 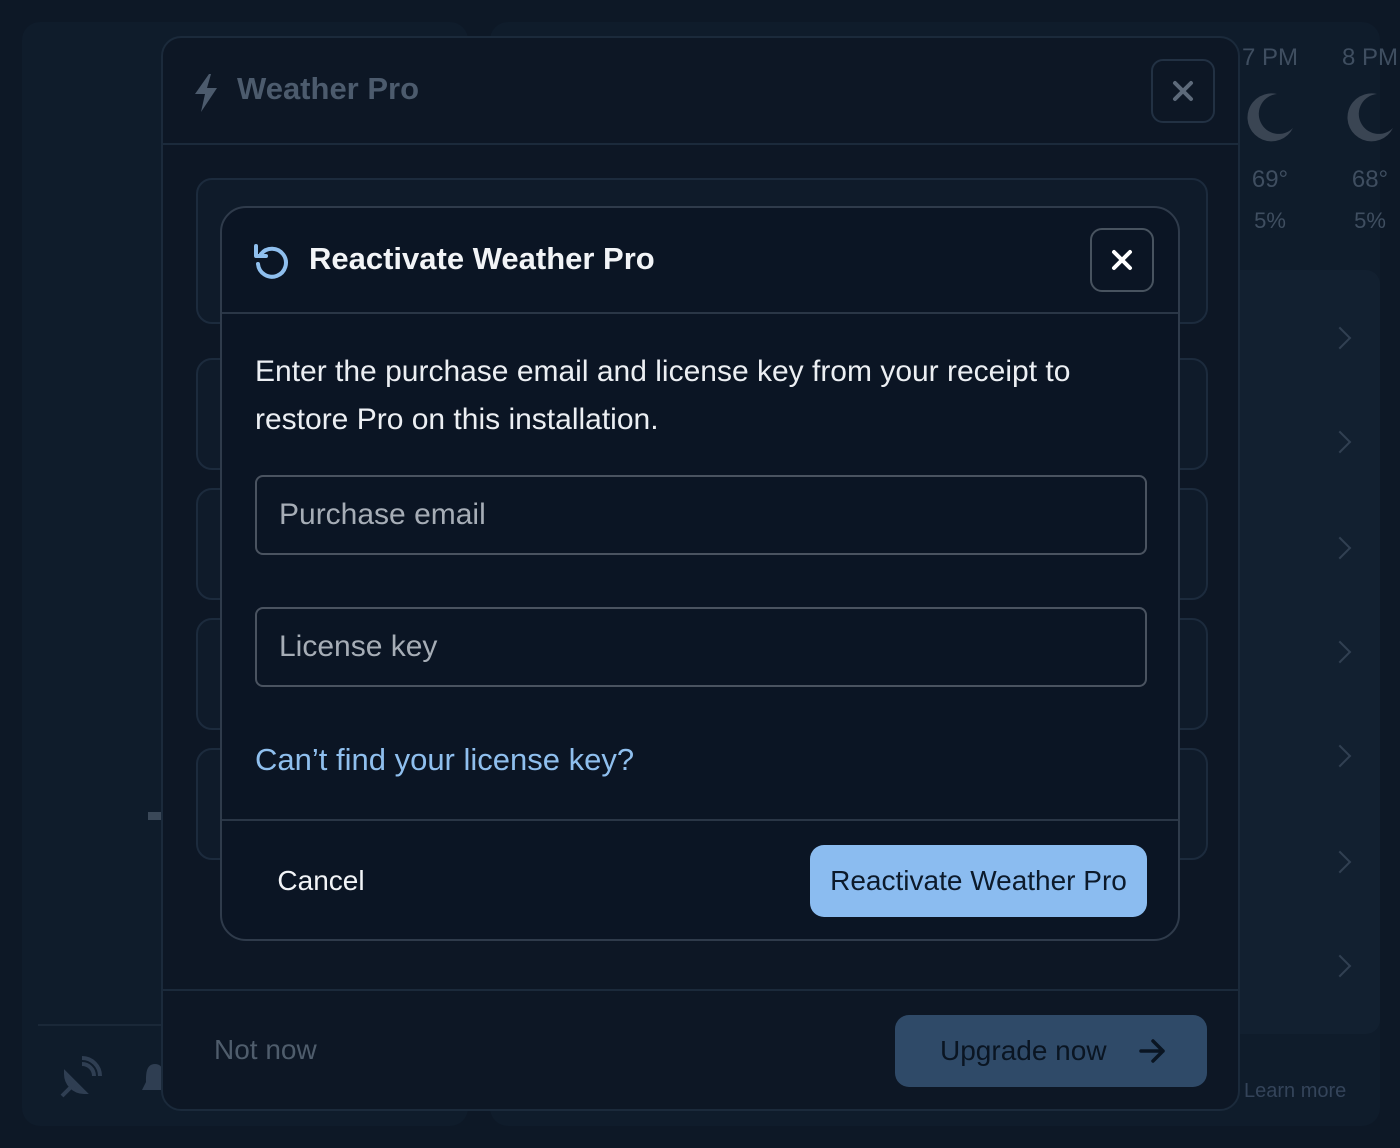 What do you see at coordinates (206, 93) in the screenshot?
I see `lightning-bolt-icon` at bounding box center [206, 93].